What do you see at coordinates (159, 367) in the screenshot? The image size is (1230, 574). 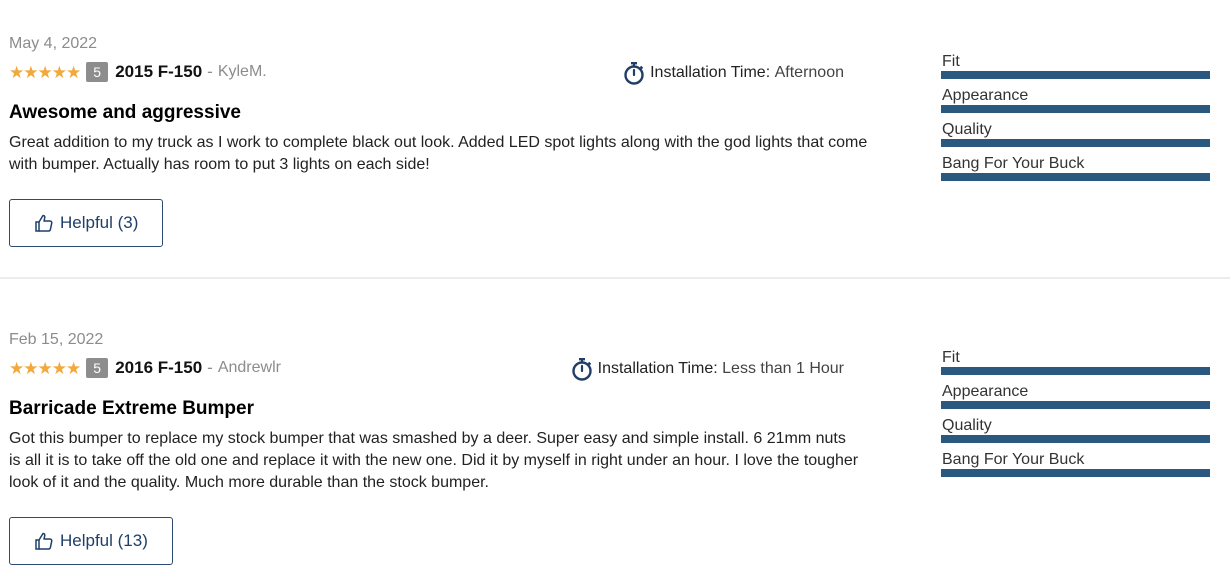 I see `review-vehicle: 2016 F-150` at bounding box center [159, 367].